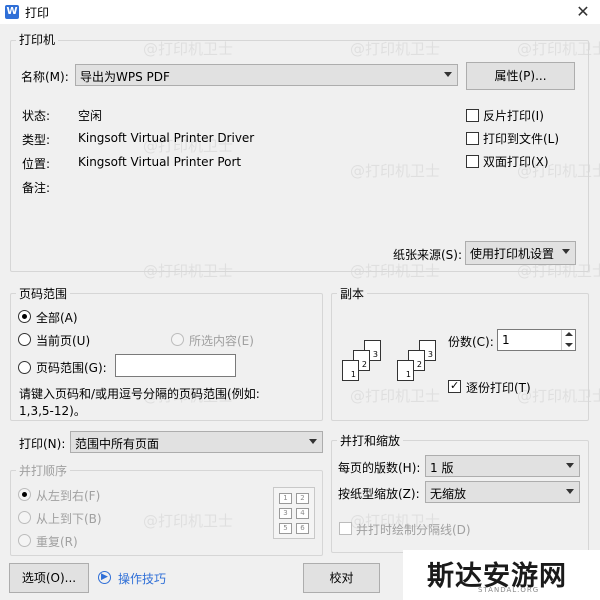 This screenshot has height=600, width=600. What do you see at coordinates (341, 578) in the screenshot?
I see `proof-button: 校对` at bounding box center [341, 578].